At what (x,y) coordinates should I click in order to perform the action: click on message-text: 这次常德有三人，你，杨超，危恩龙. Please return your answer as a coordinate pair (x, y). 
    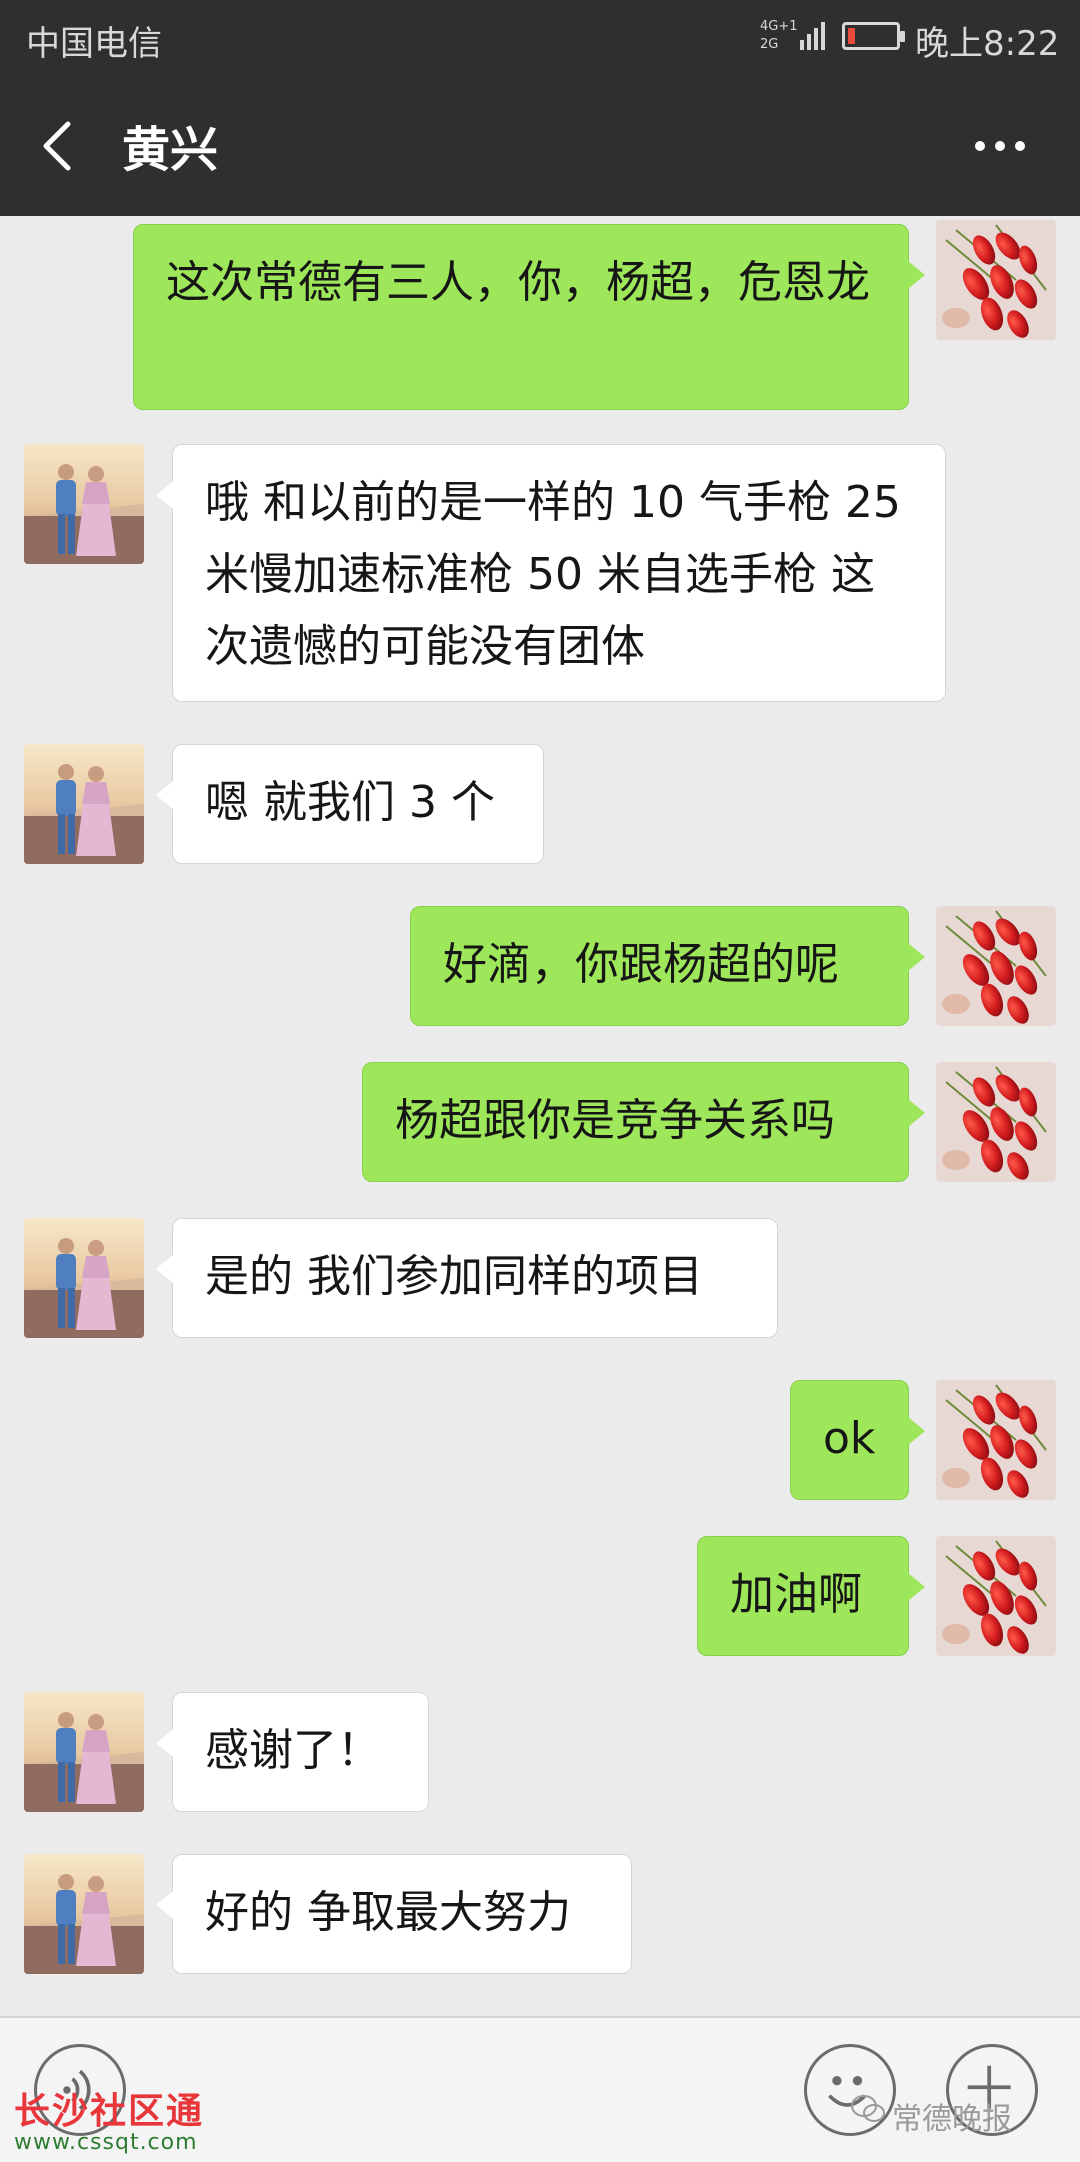
    Looking at the image, I should click on (518, 282).